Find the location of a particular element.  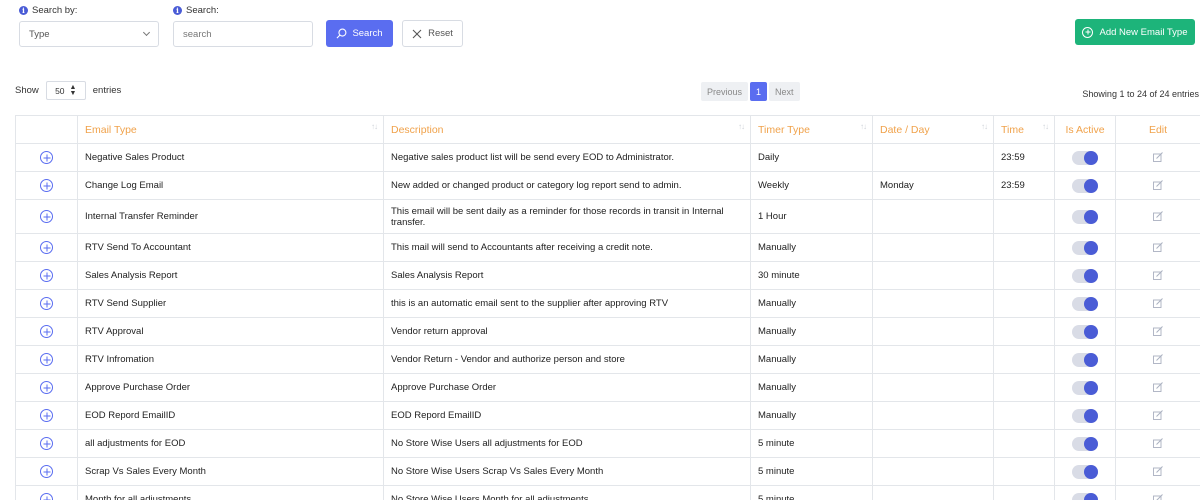

search-by-select: Type is located at coordinates (89, 34).